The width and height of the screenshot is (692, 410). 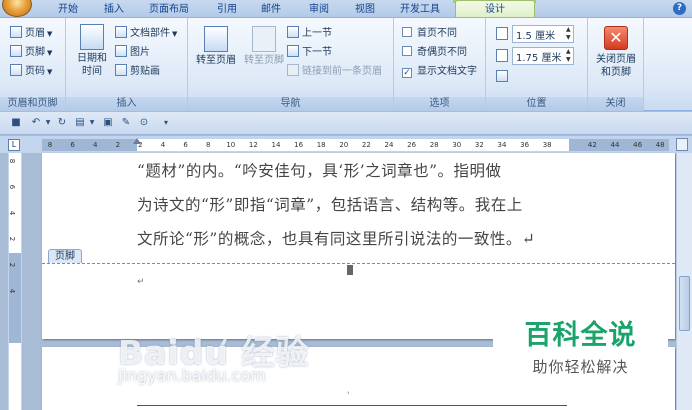 I want to click on tab-view: 视图, so click(x=365, y=9).